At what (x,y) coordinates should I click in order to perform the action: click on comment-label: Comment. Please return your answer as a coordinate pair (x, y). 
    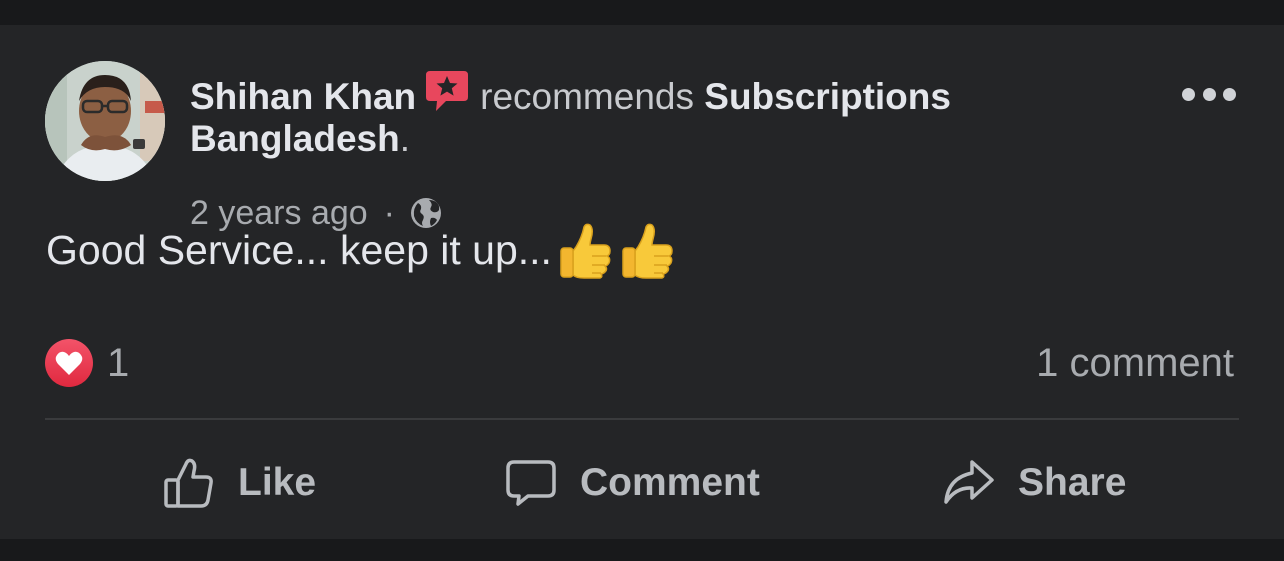
    Looking at the image, I should click on (670, 482).